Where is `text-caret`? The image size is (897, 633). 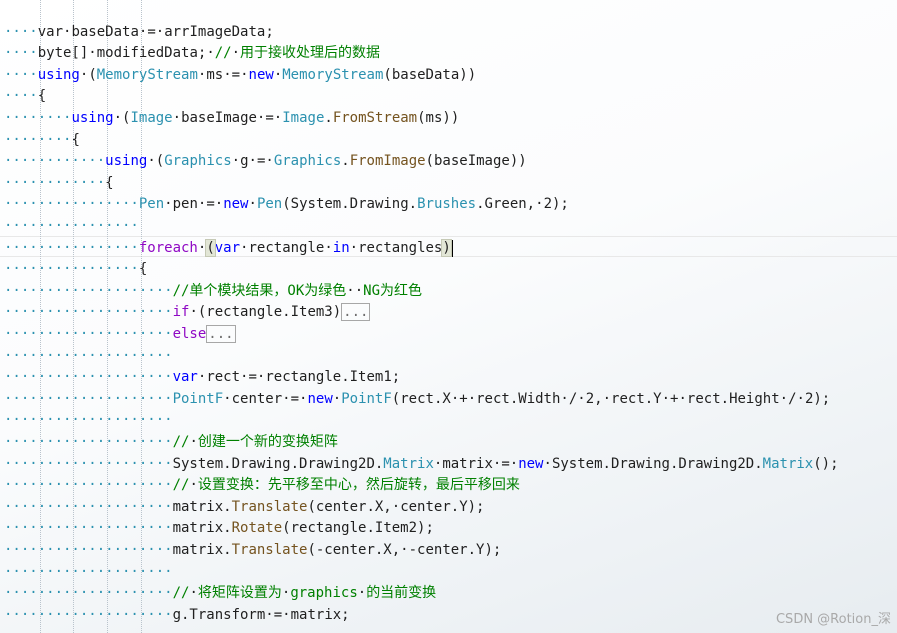
text-caret is located at coordinates (452, 248).